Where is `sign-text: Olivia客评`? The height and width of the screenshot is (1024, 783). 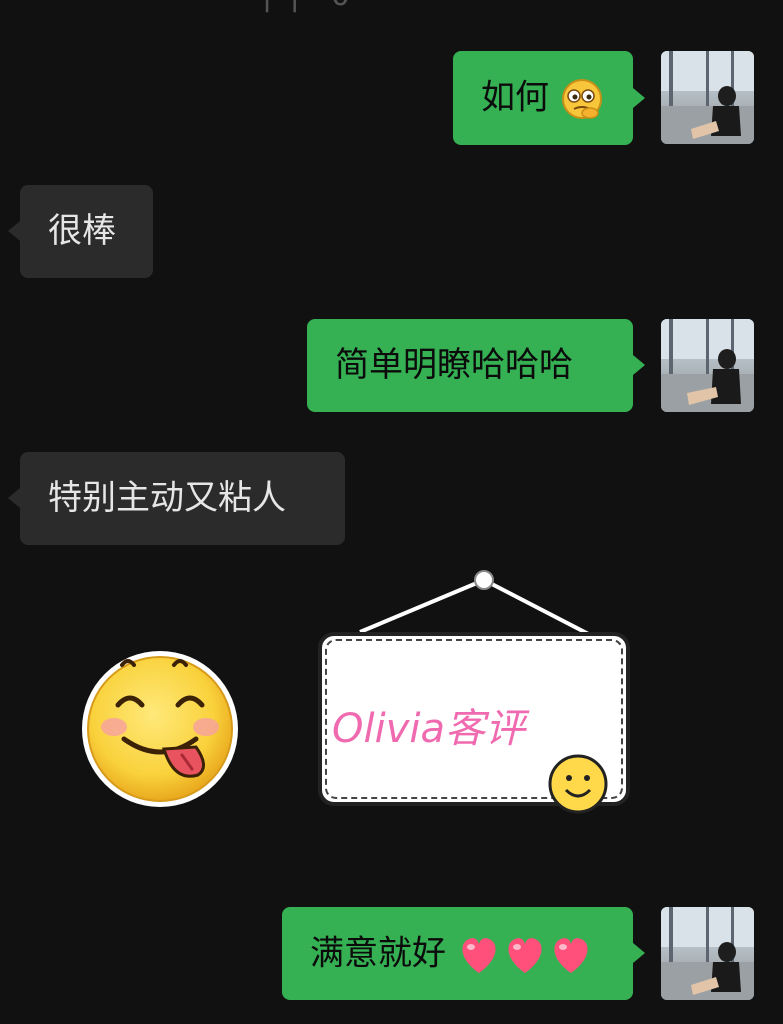
sign-text: Olivia客评 is located at coordinates (431, 729).